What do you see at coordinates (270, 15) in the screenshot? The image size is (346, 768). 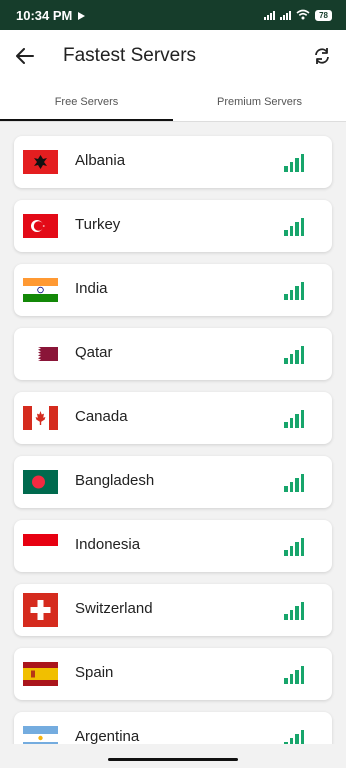 I see `cell-signal-icon` at bounding box center [270, 15].